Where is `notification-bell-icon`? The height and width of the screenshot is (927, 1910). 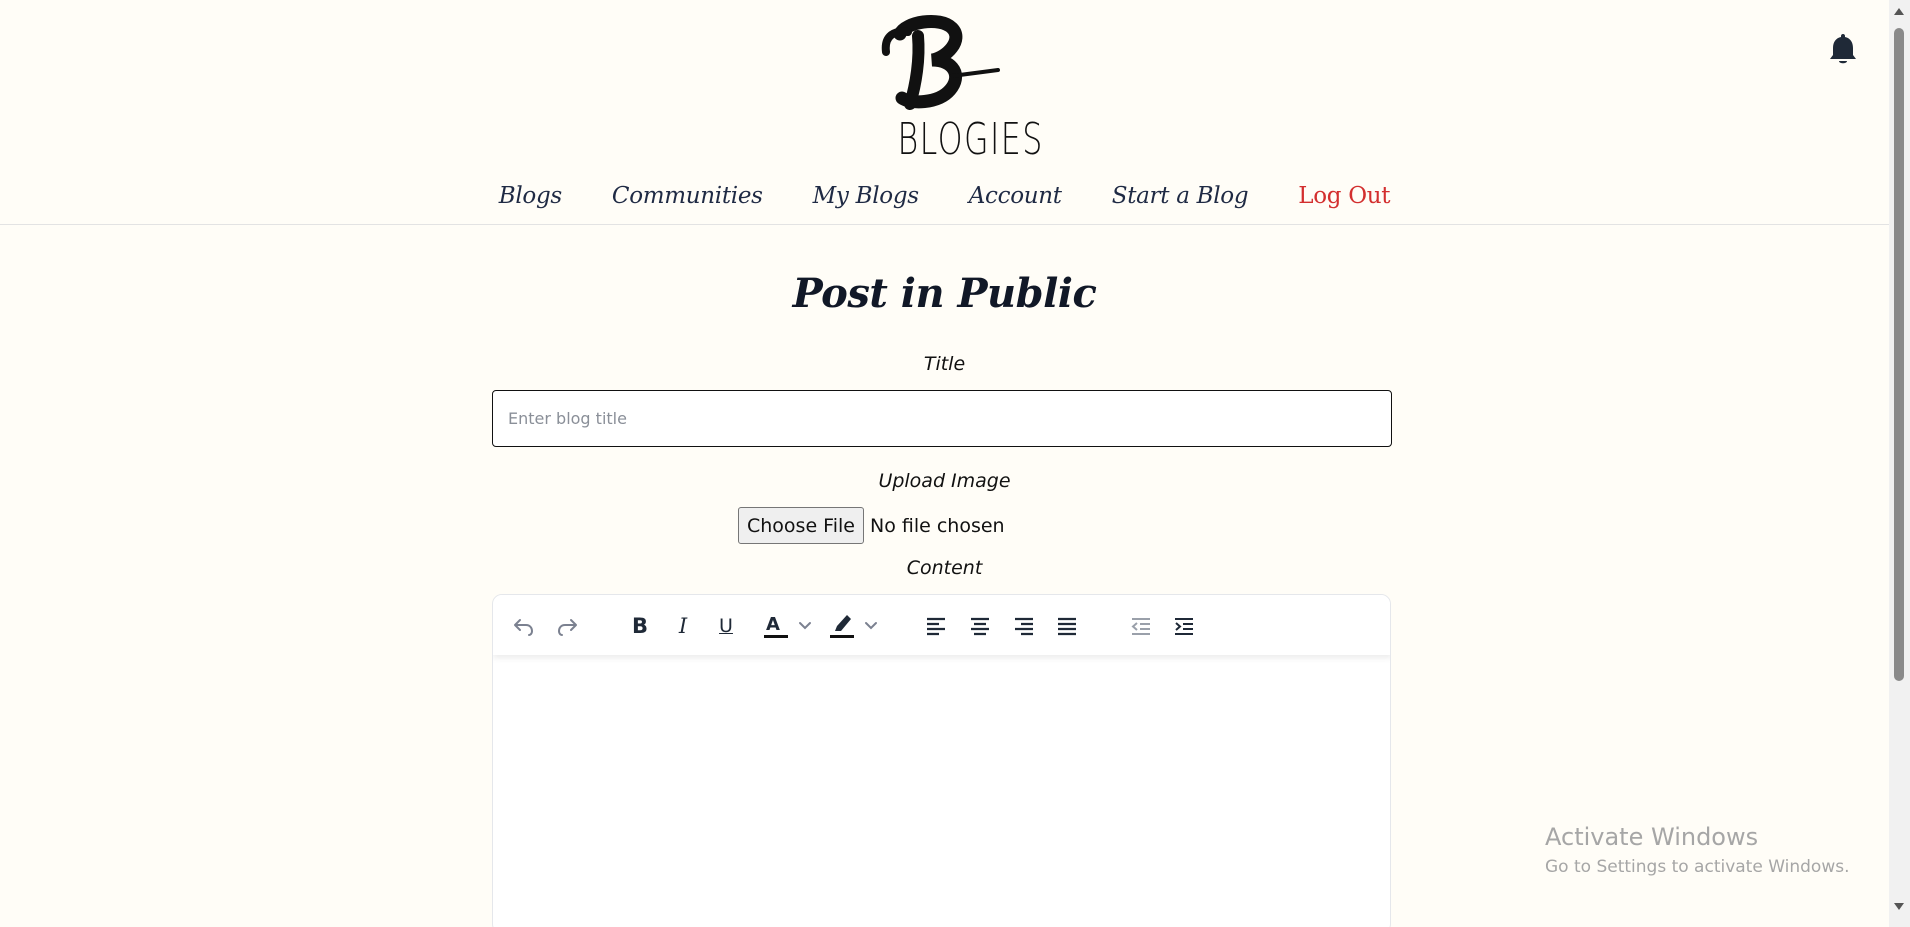
notification-bell-icon is located at coordinates (1843, 49).